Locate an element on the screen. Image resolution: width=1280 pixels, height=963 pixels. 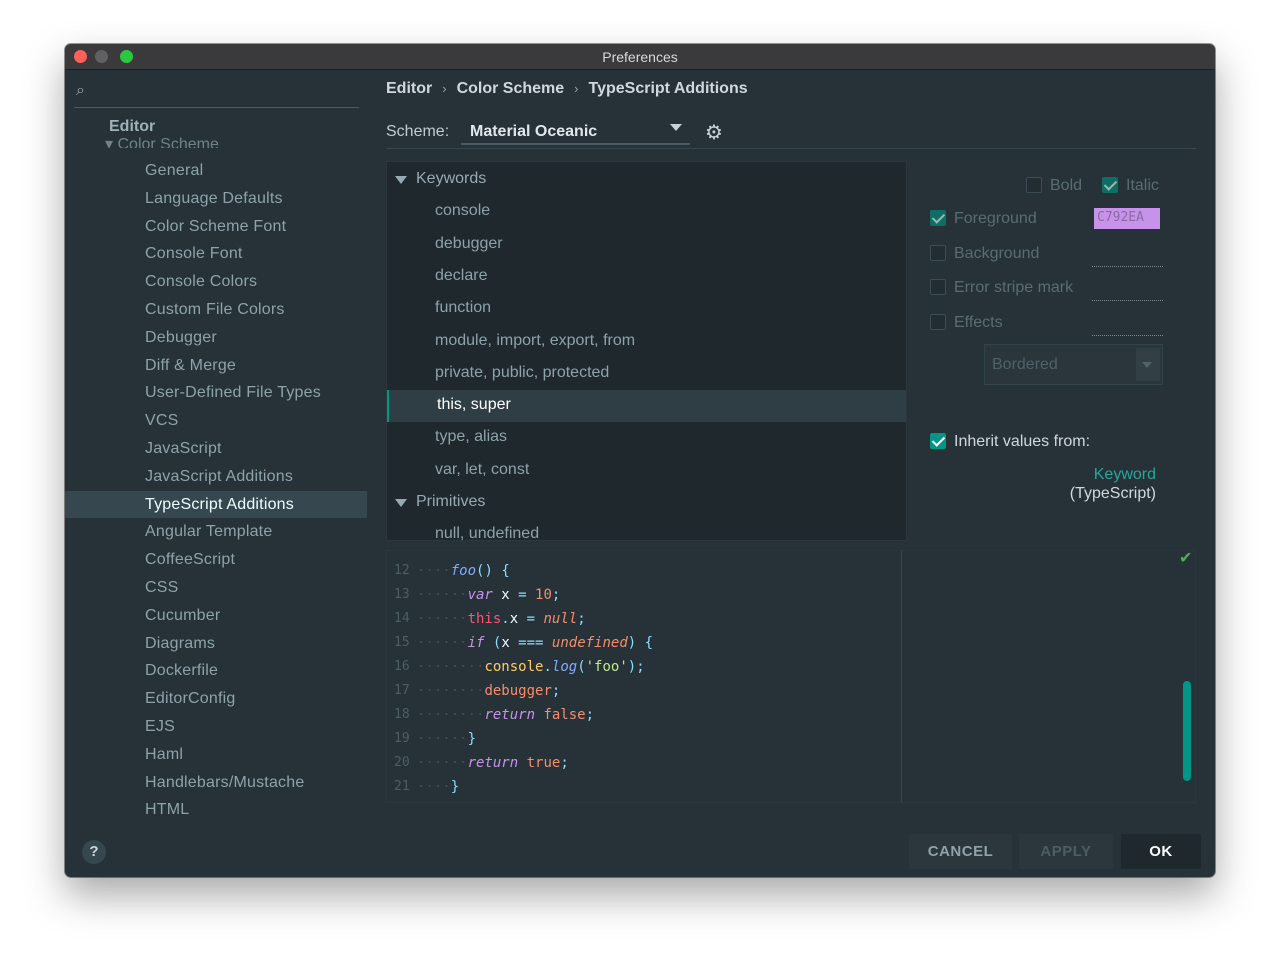
line-number: 15 is located at coordinates (402, 642).